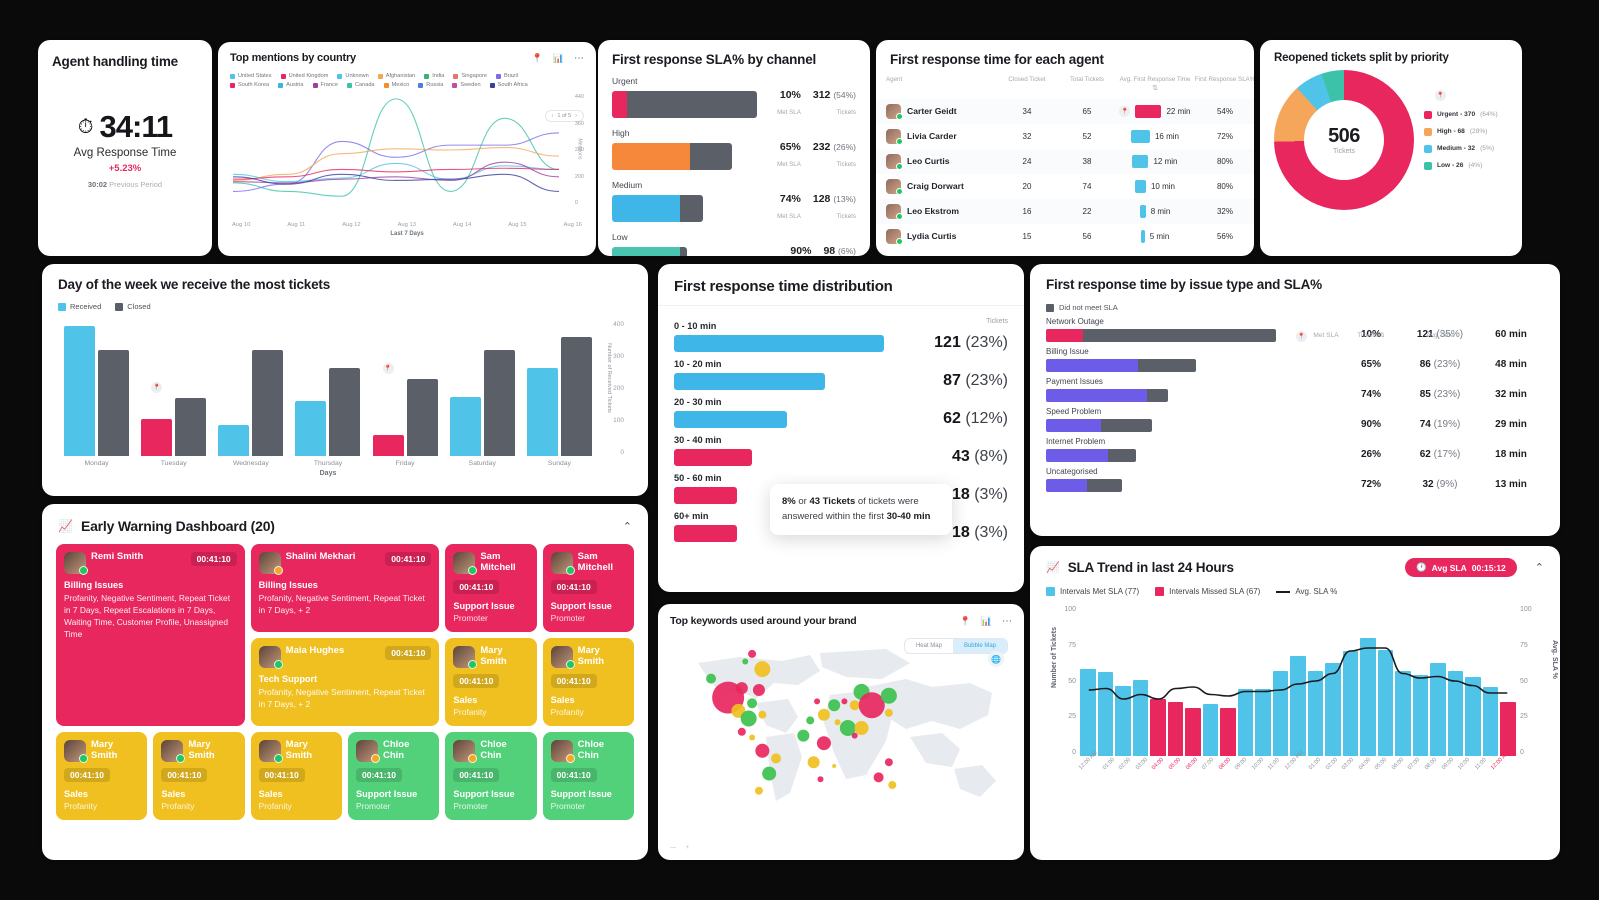  Describe the element at coordinates (1065, 161) in the screenshot. I see `table-row: Leo Curtis 24 38 12 min 80%` at that location.